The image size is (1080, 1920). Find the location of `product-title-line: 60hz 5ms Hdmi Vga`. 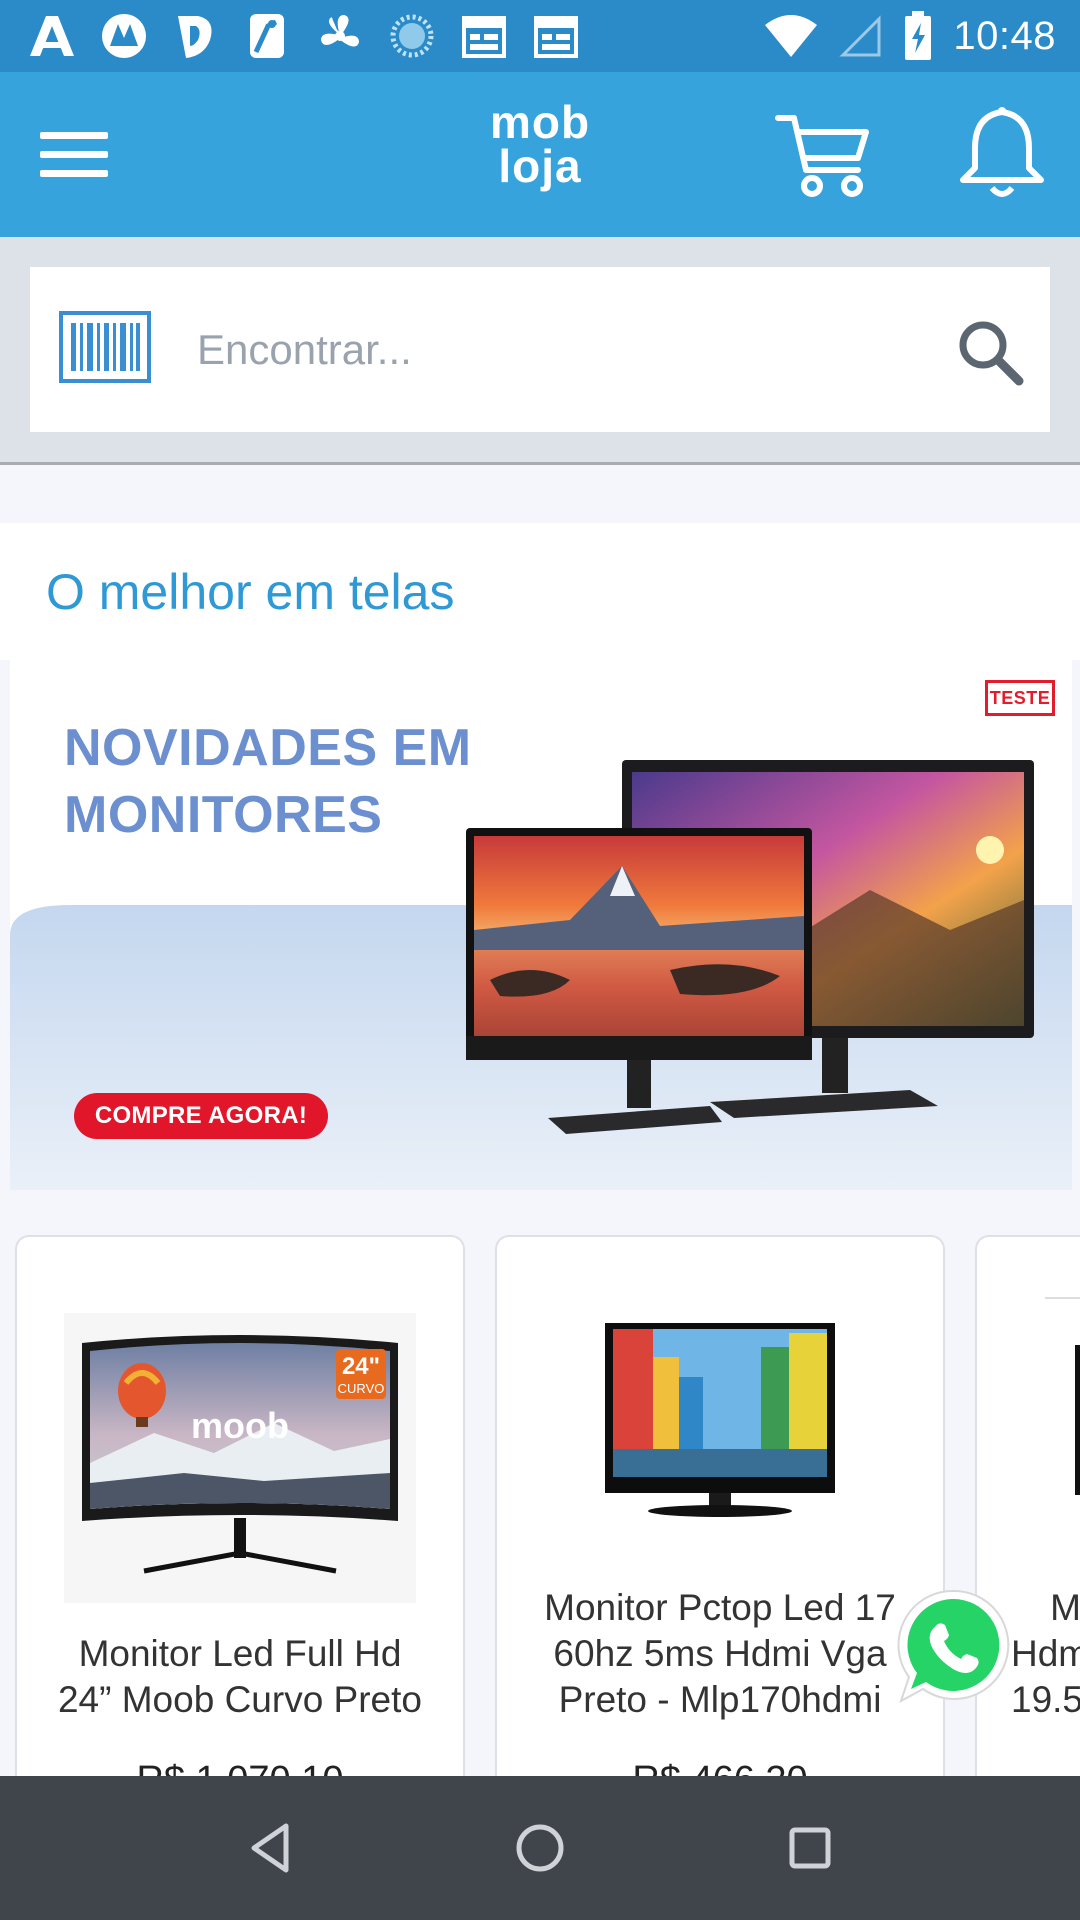

product-title-line: 60hz 5ms Hdmi Vga is located at coordinates (720, 1653).